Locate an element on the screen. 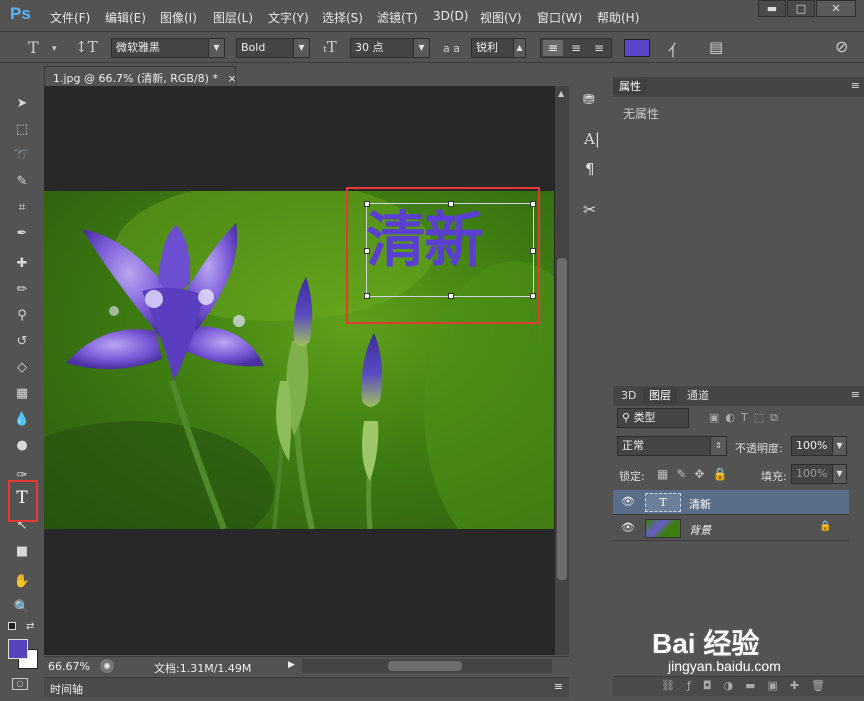  close-button: ✕ is located at coordinates (836, 8).